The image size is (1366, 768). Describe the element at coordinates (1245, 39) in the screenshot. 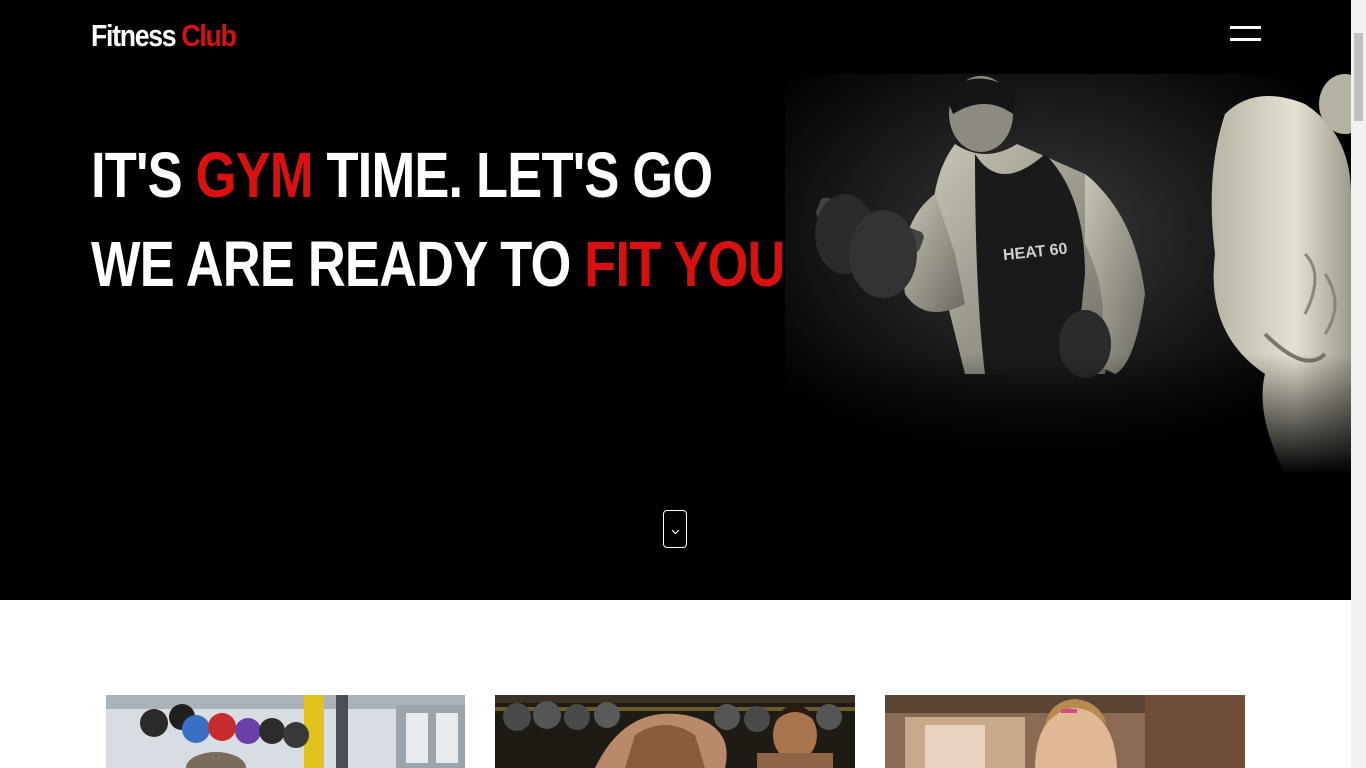

I see `menu-bar-bottom` at that location.